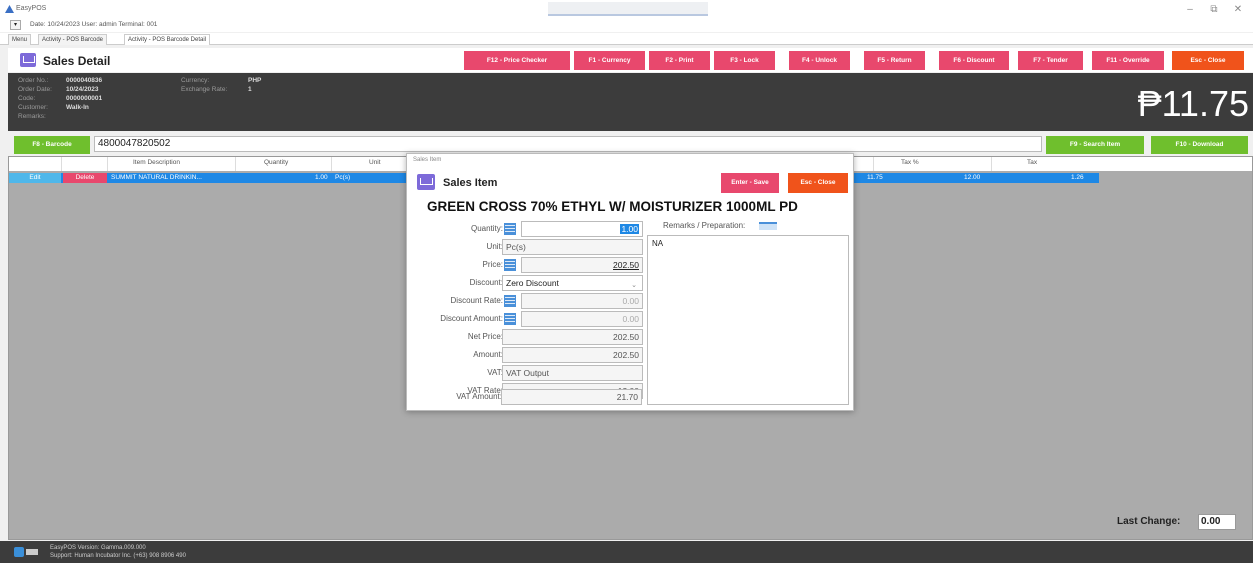 The width and height of the screenshot is (1253, 563). What do you see at coordinates (321, 177) in the screenshot?
I see `row-quantity: 1.00` at bounding box center [321, 177].